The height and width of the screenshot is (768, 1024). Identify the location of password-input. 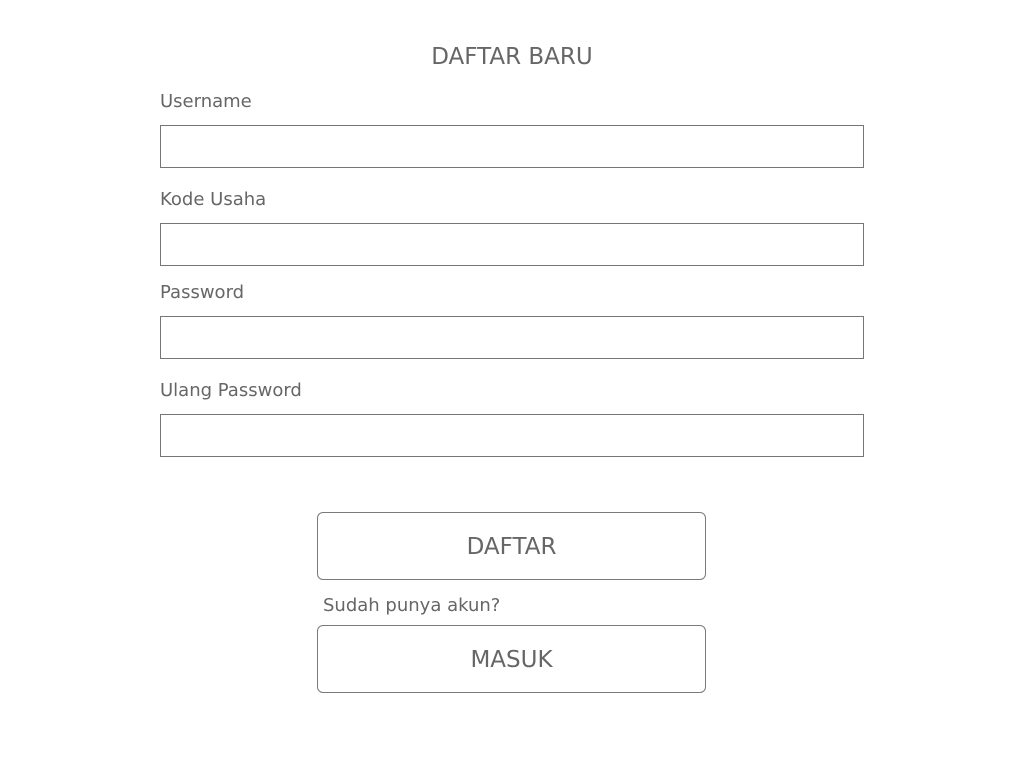
(512, 337).